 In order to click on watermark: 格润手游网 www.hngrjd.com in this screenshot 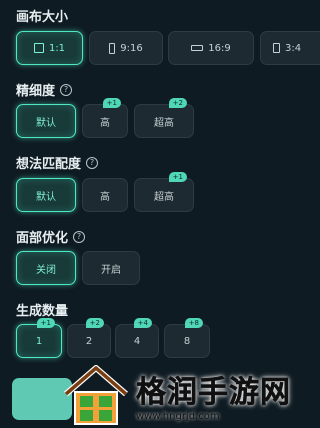, I will do `click(186, 394)`.